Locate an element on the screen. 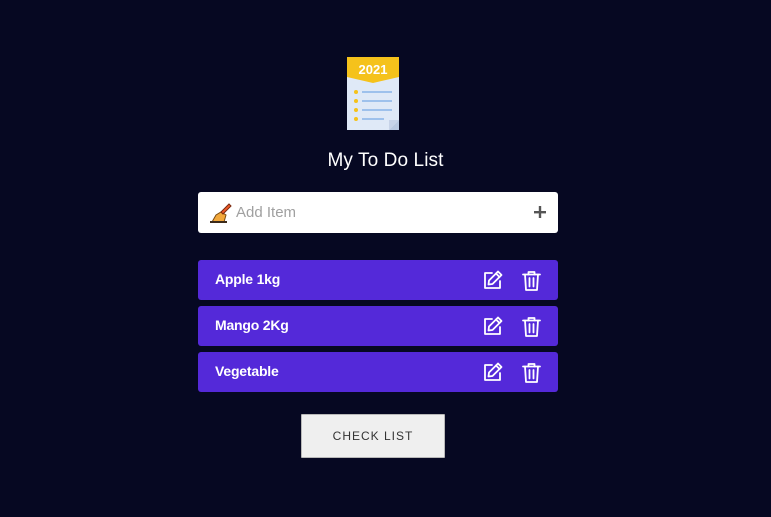  add-item-box is located at coordinates (378, 212).